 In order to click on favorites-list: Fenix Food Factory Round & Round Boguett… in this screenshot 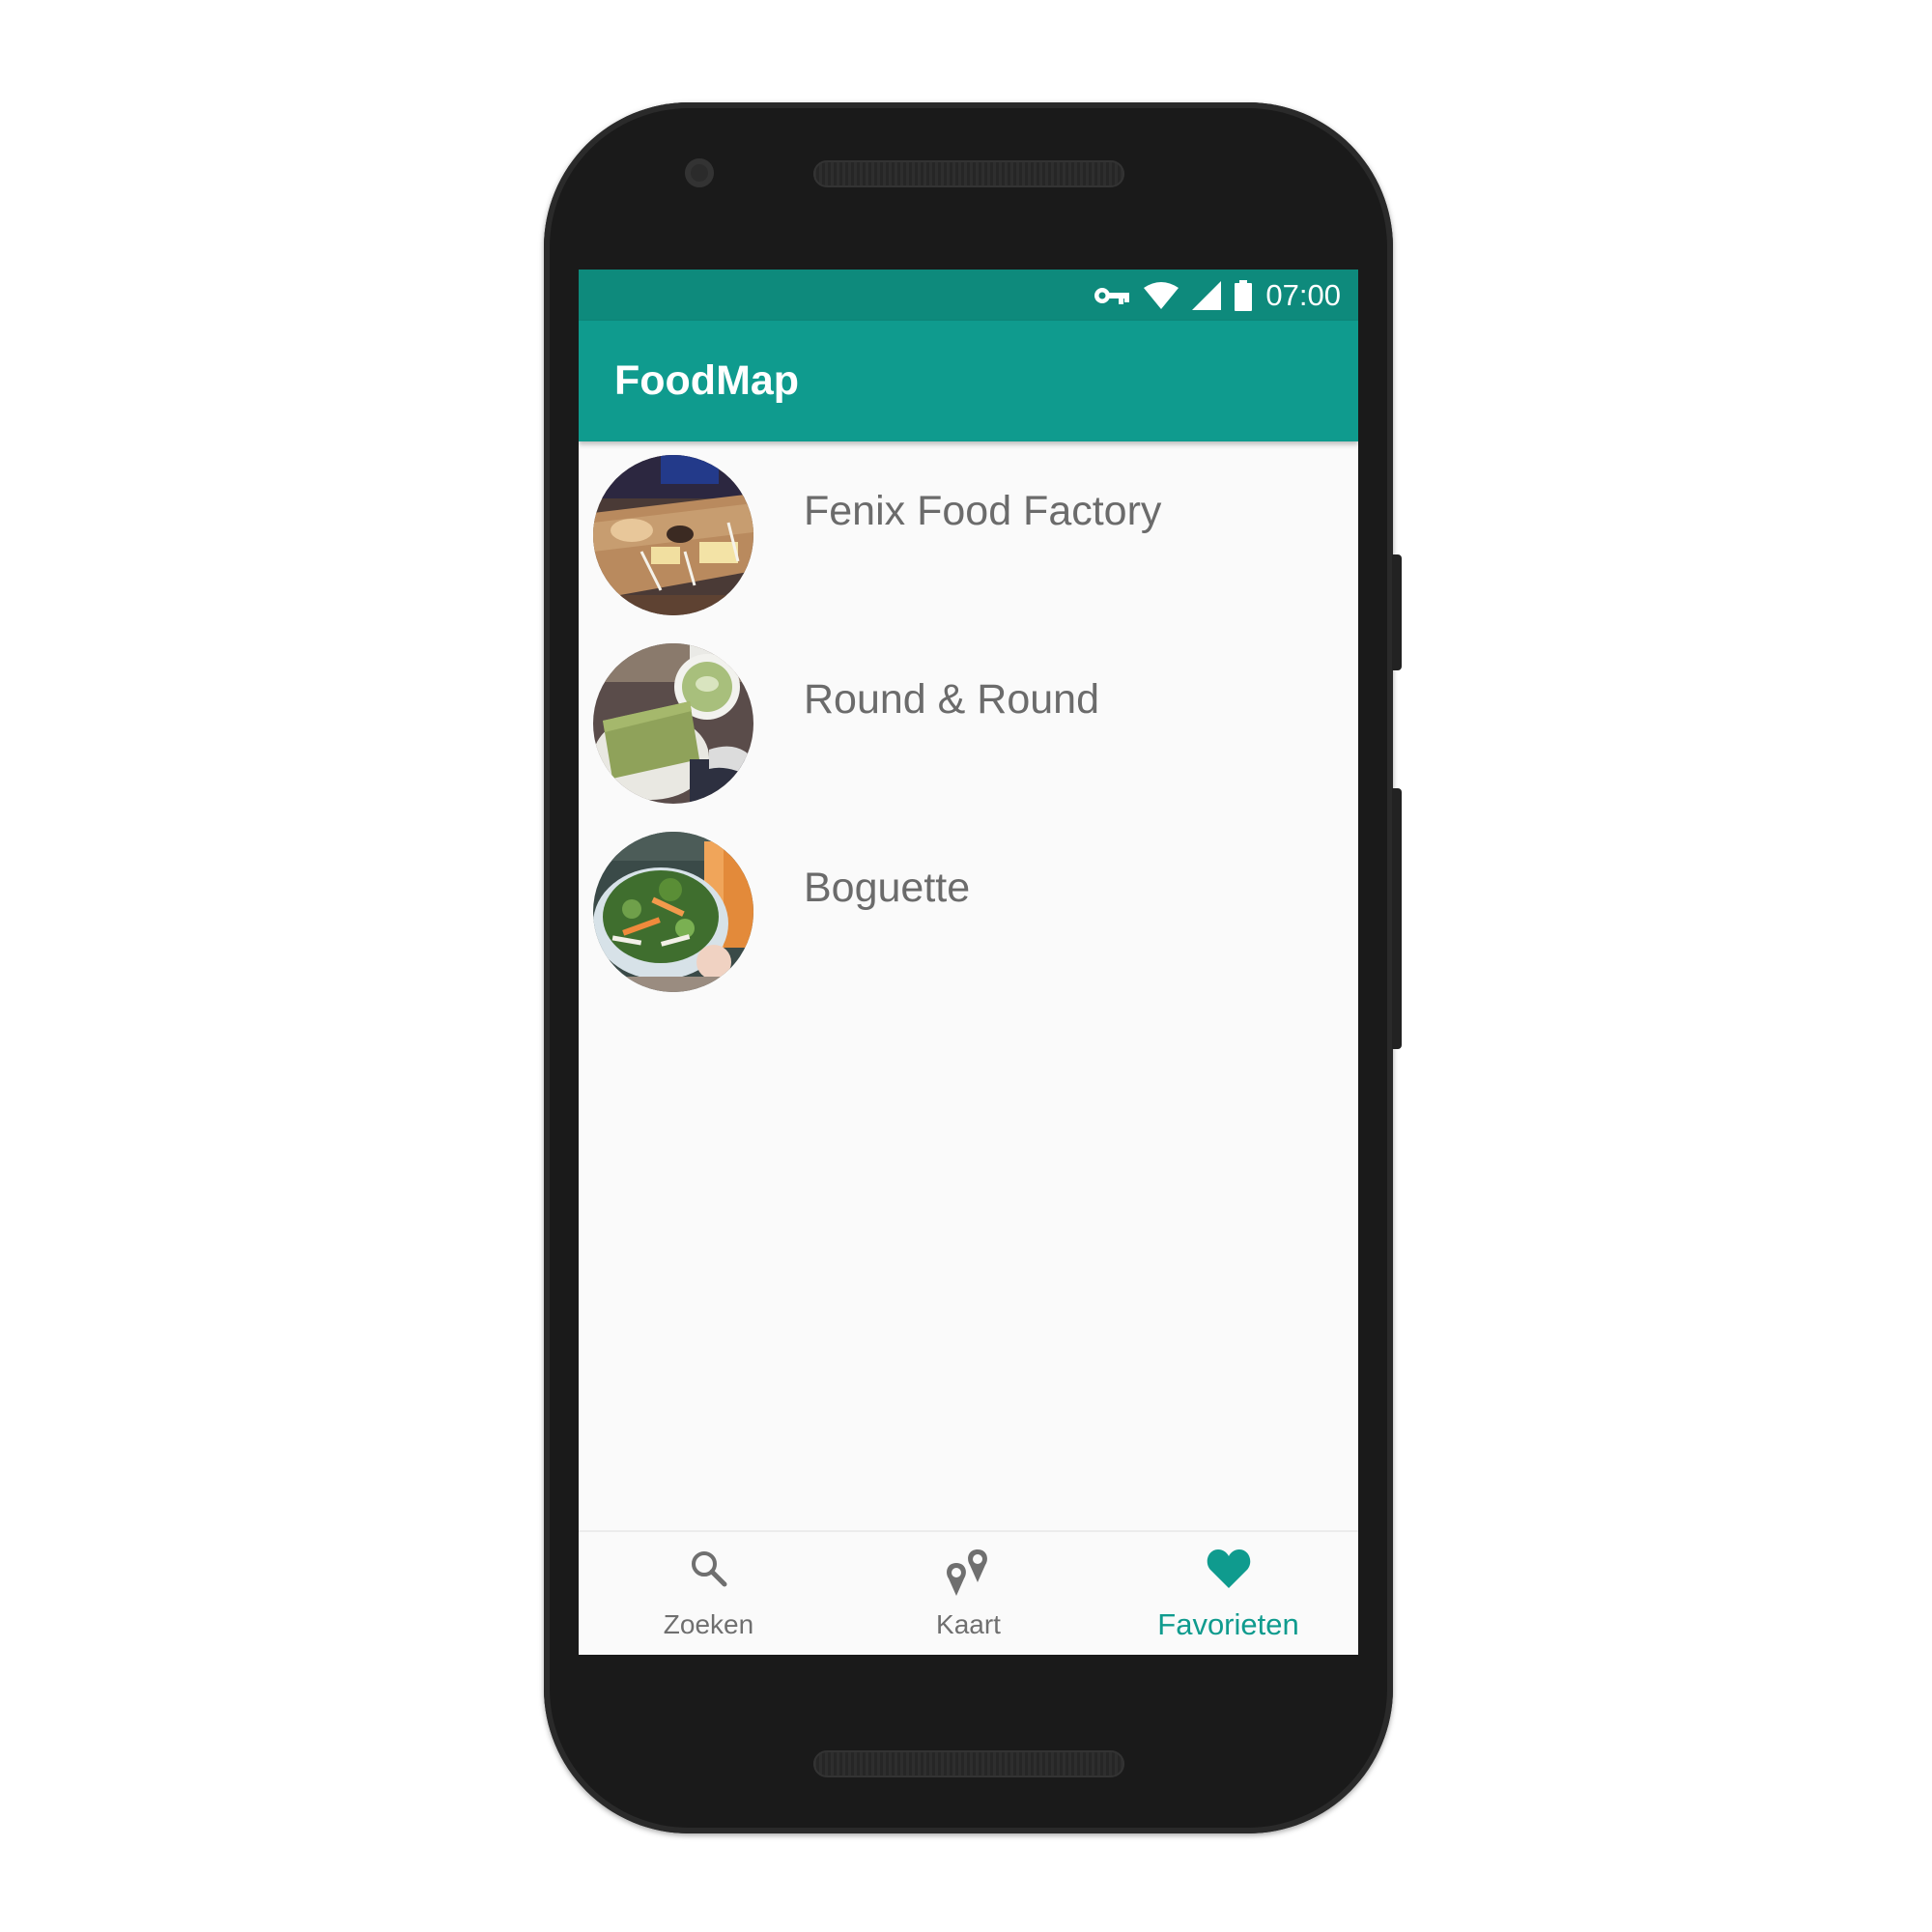, I will do `click(968, 724)`.